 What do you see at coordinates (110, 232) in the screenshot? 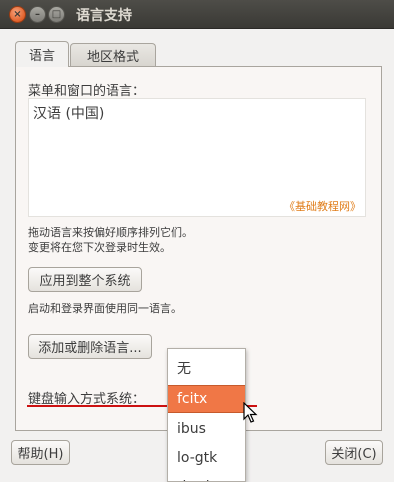
I see `drag-hint: 拖动语言来按偏好顺序排列它们。` at bounding box center [110, 232].